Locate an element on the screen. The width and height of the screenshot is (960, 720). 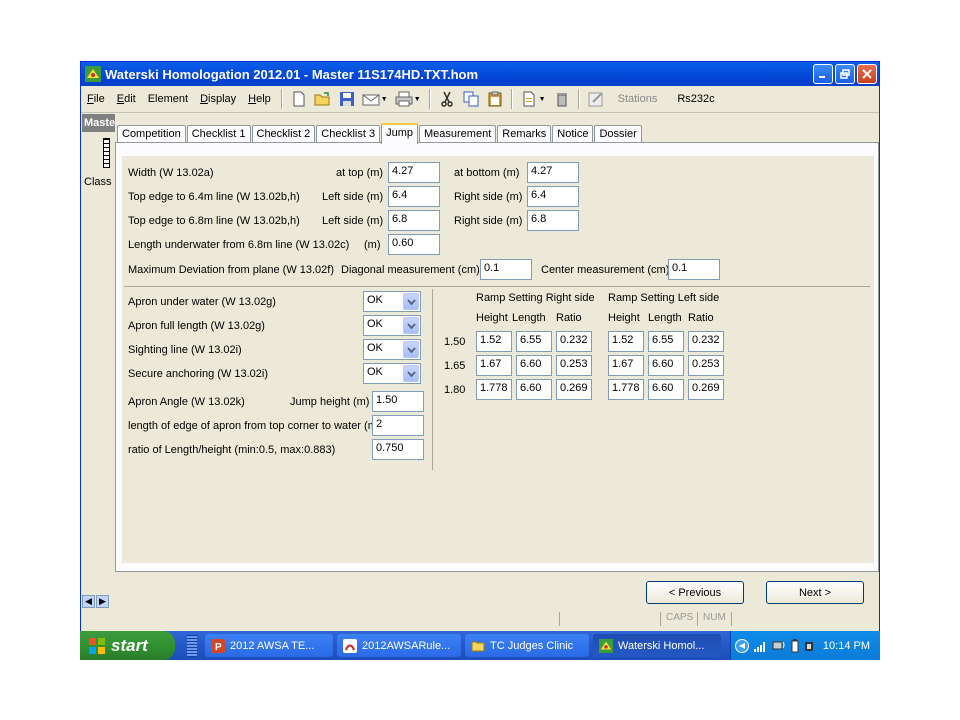
restore-button is located at coordinates (845, 74).